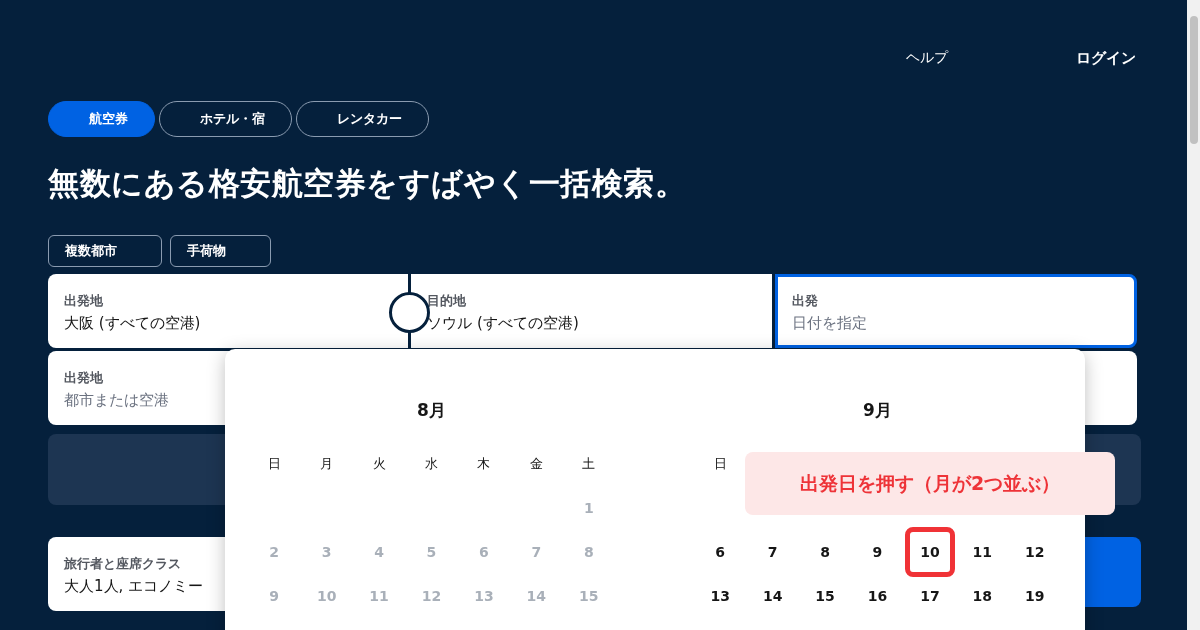 This screenshot has height=630, width=1200. Describe the element at coordinates (1106, 58) in the screenshot. I see `login-link: ログイン` at that location.